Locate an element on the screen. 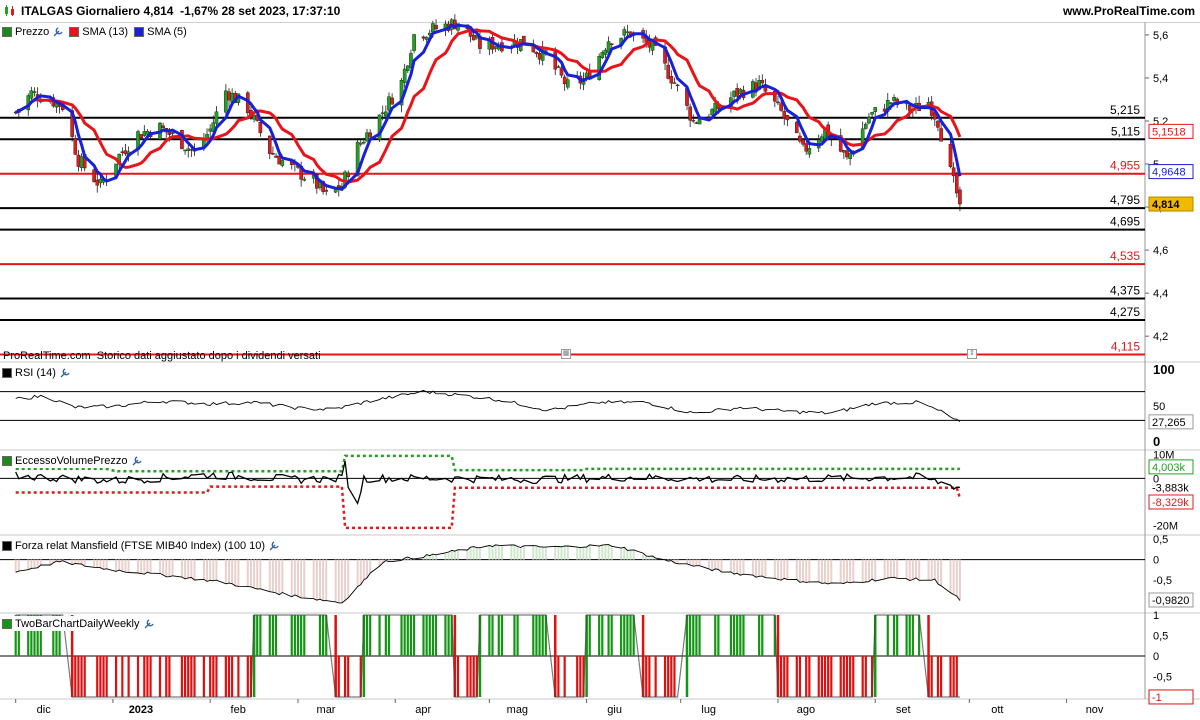 This screenshot has height=720, width=1200. x-axis-month-label: giu is located at coordinates (614, 710).